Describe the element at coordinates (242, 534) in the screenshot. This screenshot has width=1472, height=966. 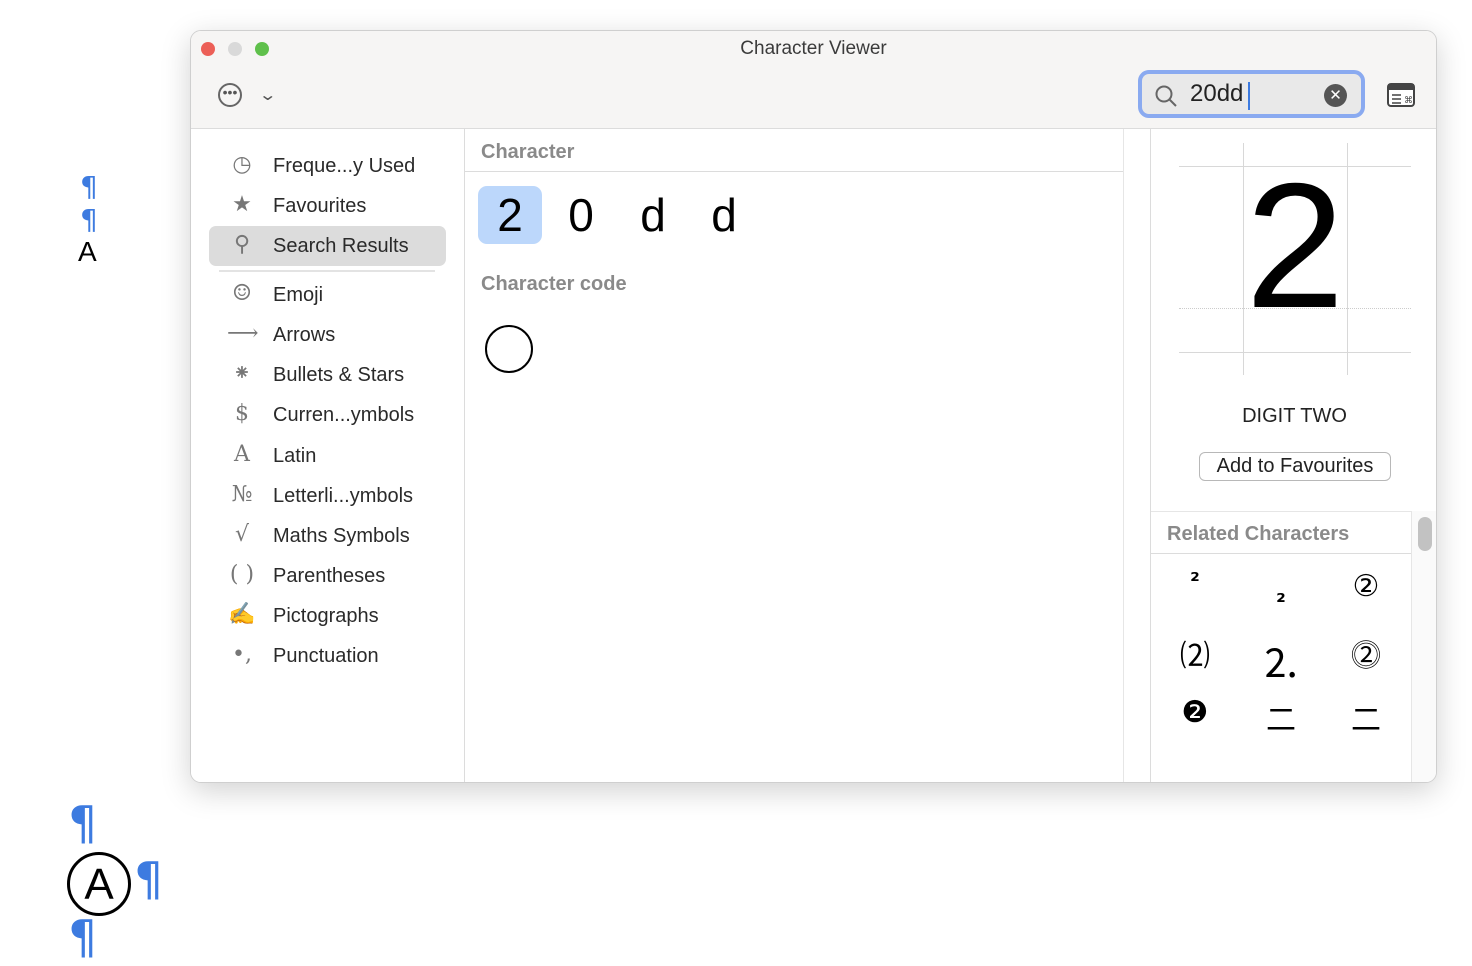
I see `category-icon: √` at that location.